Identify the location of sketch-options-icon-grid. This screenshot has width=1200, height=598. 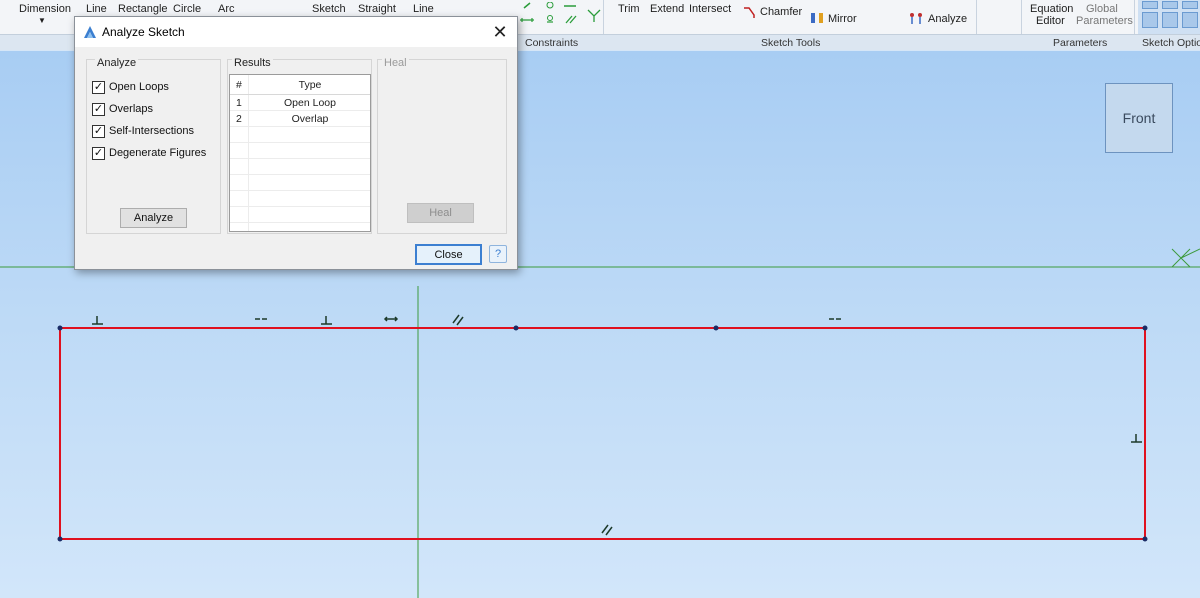
(1169, 17).